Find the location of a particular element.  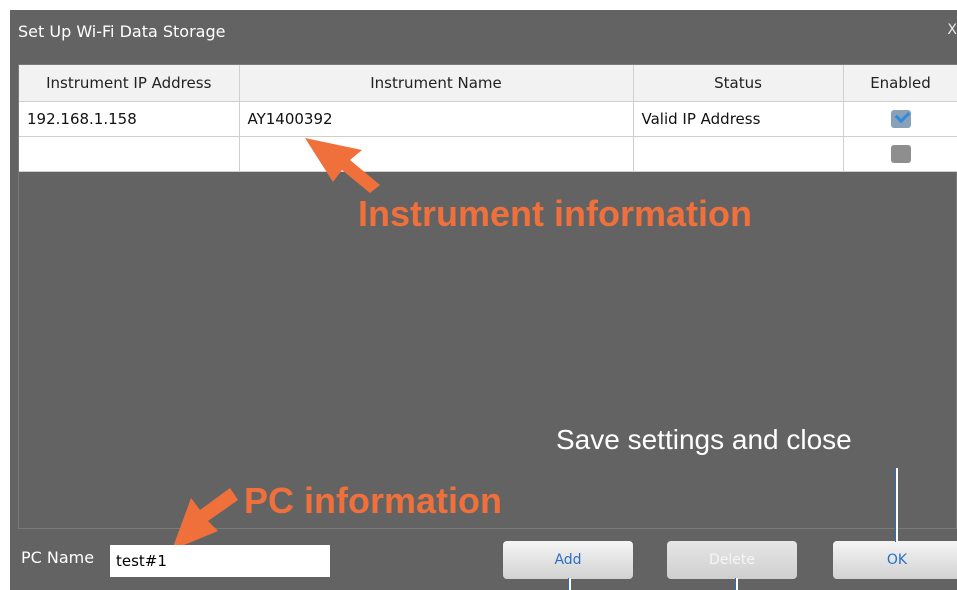

pc-name-label: PC Name is located at coordinates (58, 557).